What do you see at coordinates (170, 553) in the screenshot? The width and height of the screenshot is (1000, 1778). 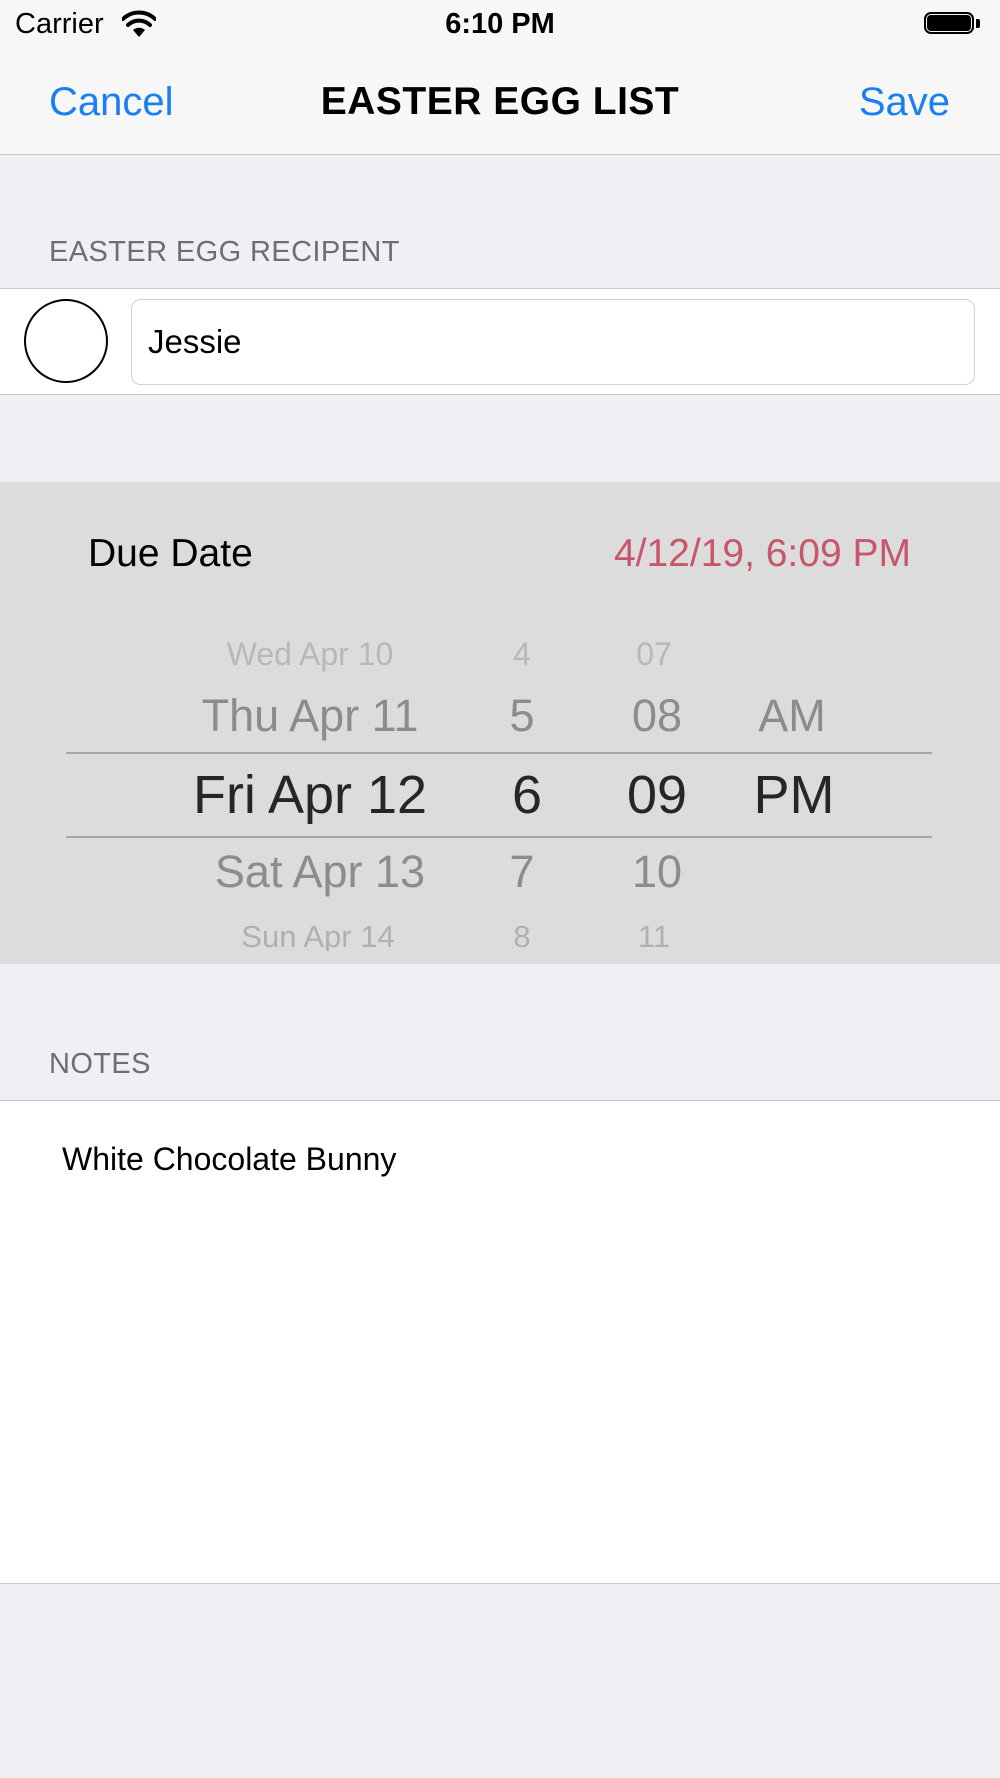 I see `due-date-label: Due Date` at bounding box center [170, 553].